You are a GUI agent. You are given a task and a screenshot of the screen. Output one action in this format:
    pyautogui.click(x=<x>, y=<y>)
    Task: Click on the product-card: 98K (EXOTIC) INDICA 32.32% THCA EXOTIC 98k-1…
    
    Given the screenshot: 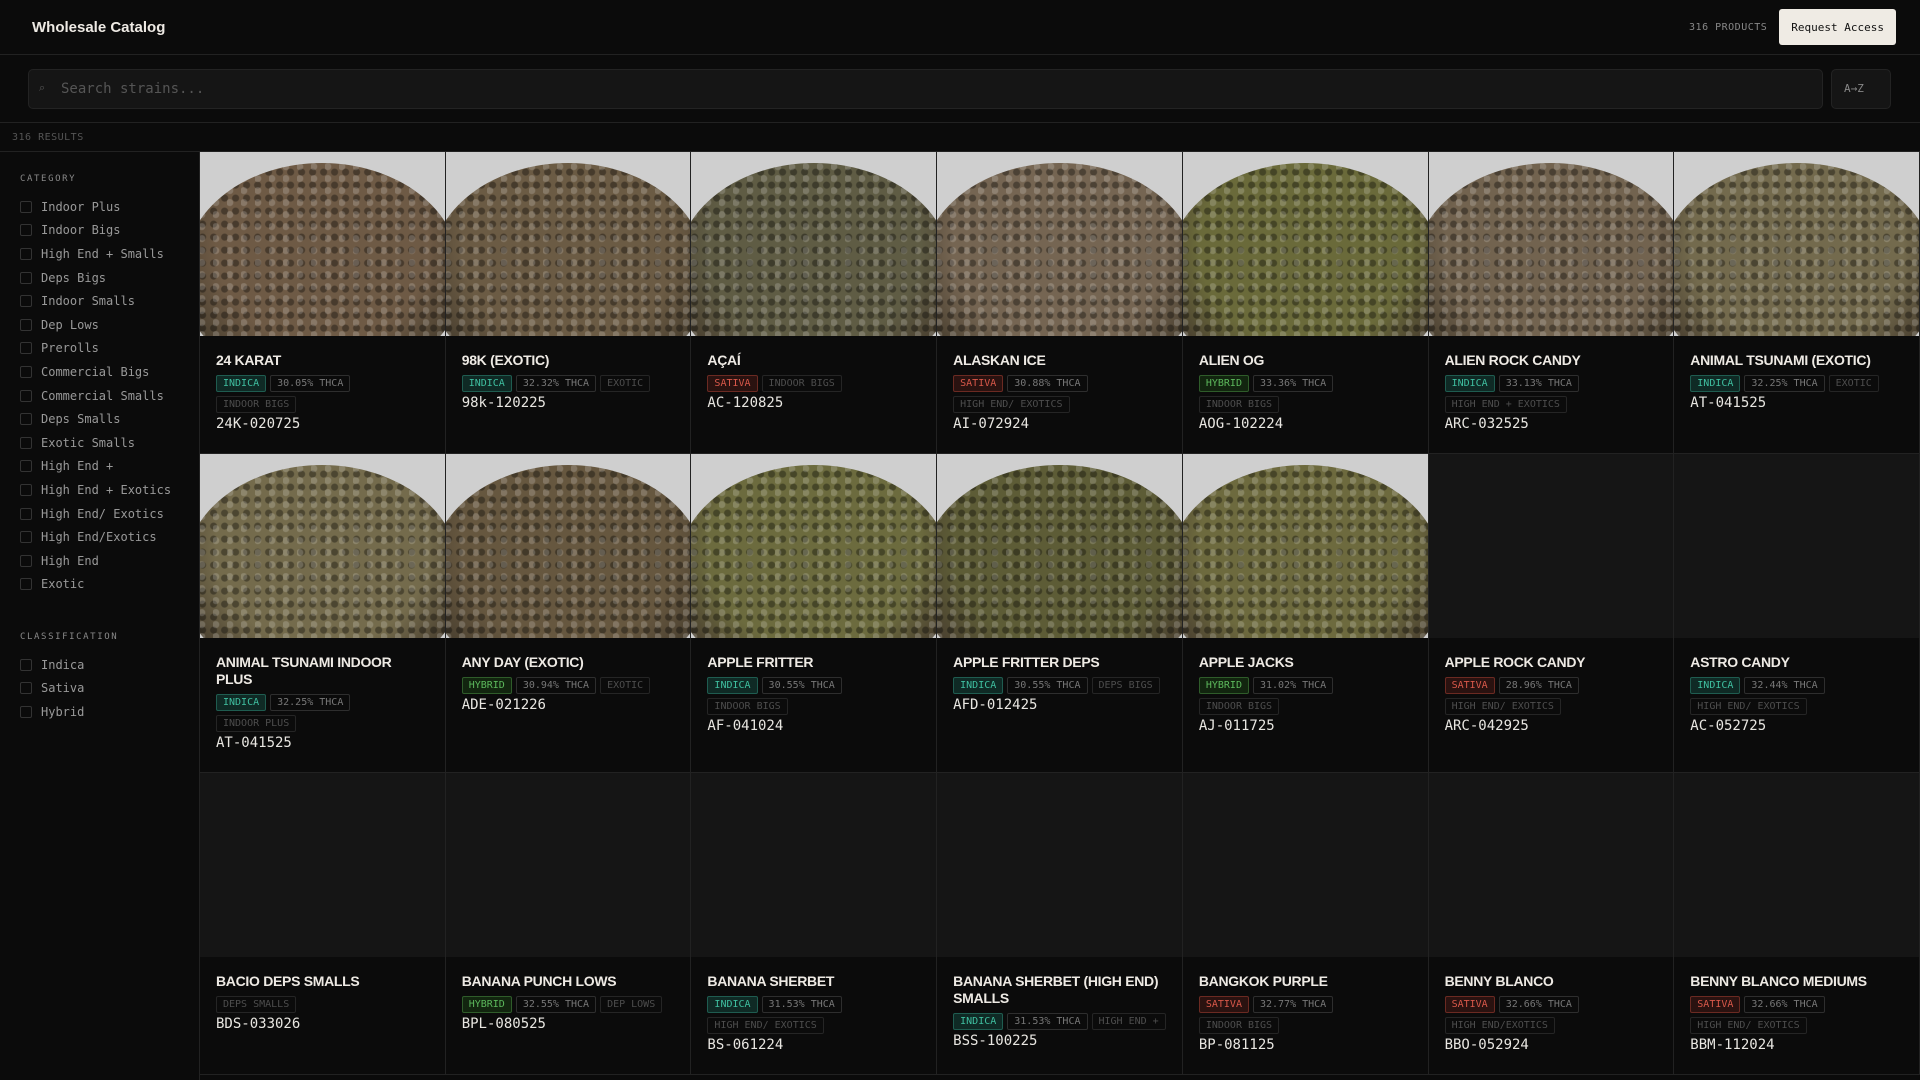 What is the action you would take?
    pyautogui.click(x=568, y=303)
    